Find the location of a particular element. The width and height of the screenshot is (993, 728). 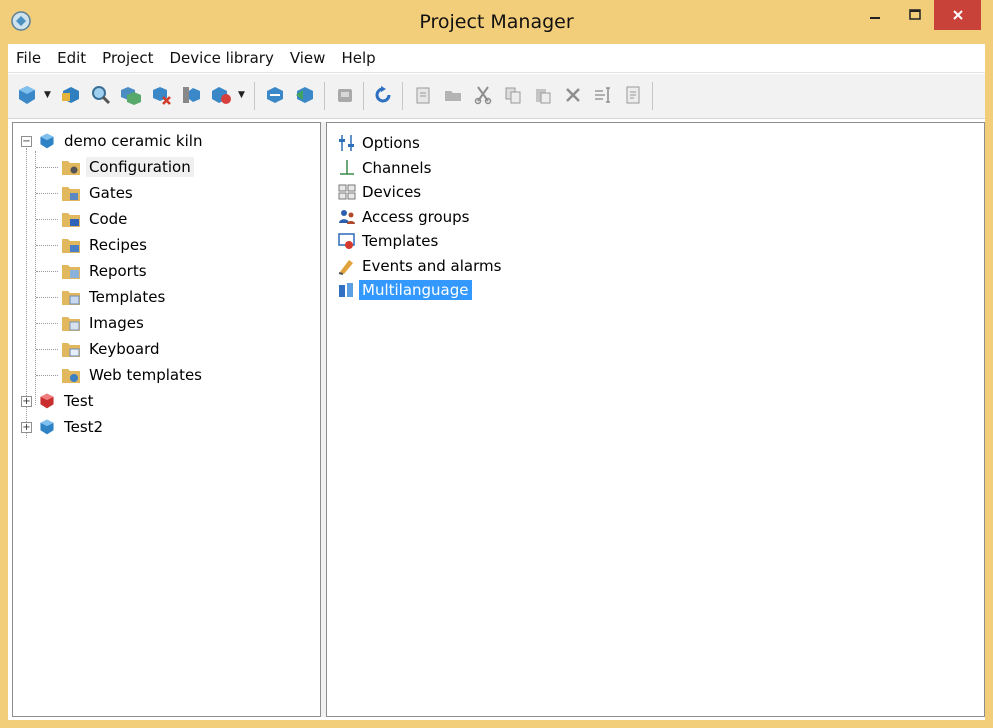

images-folder-icon is located at coordinates (71, 324).